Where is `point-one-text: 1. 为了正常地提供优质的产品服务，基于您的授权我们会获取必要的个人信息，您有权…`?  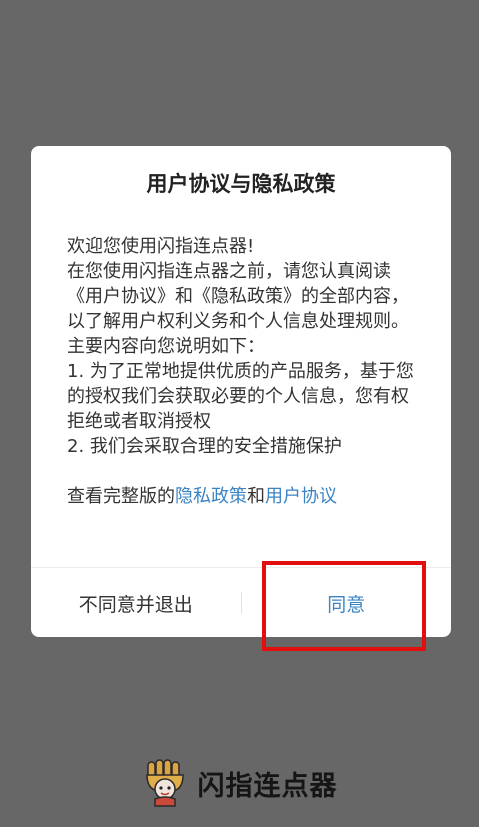
point-one-text: 1. 为了正常地提供优质的产品服务，基于您的授权我们会获取必要的个人信息，您有权… is located at coordinates (240, 396).